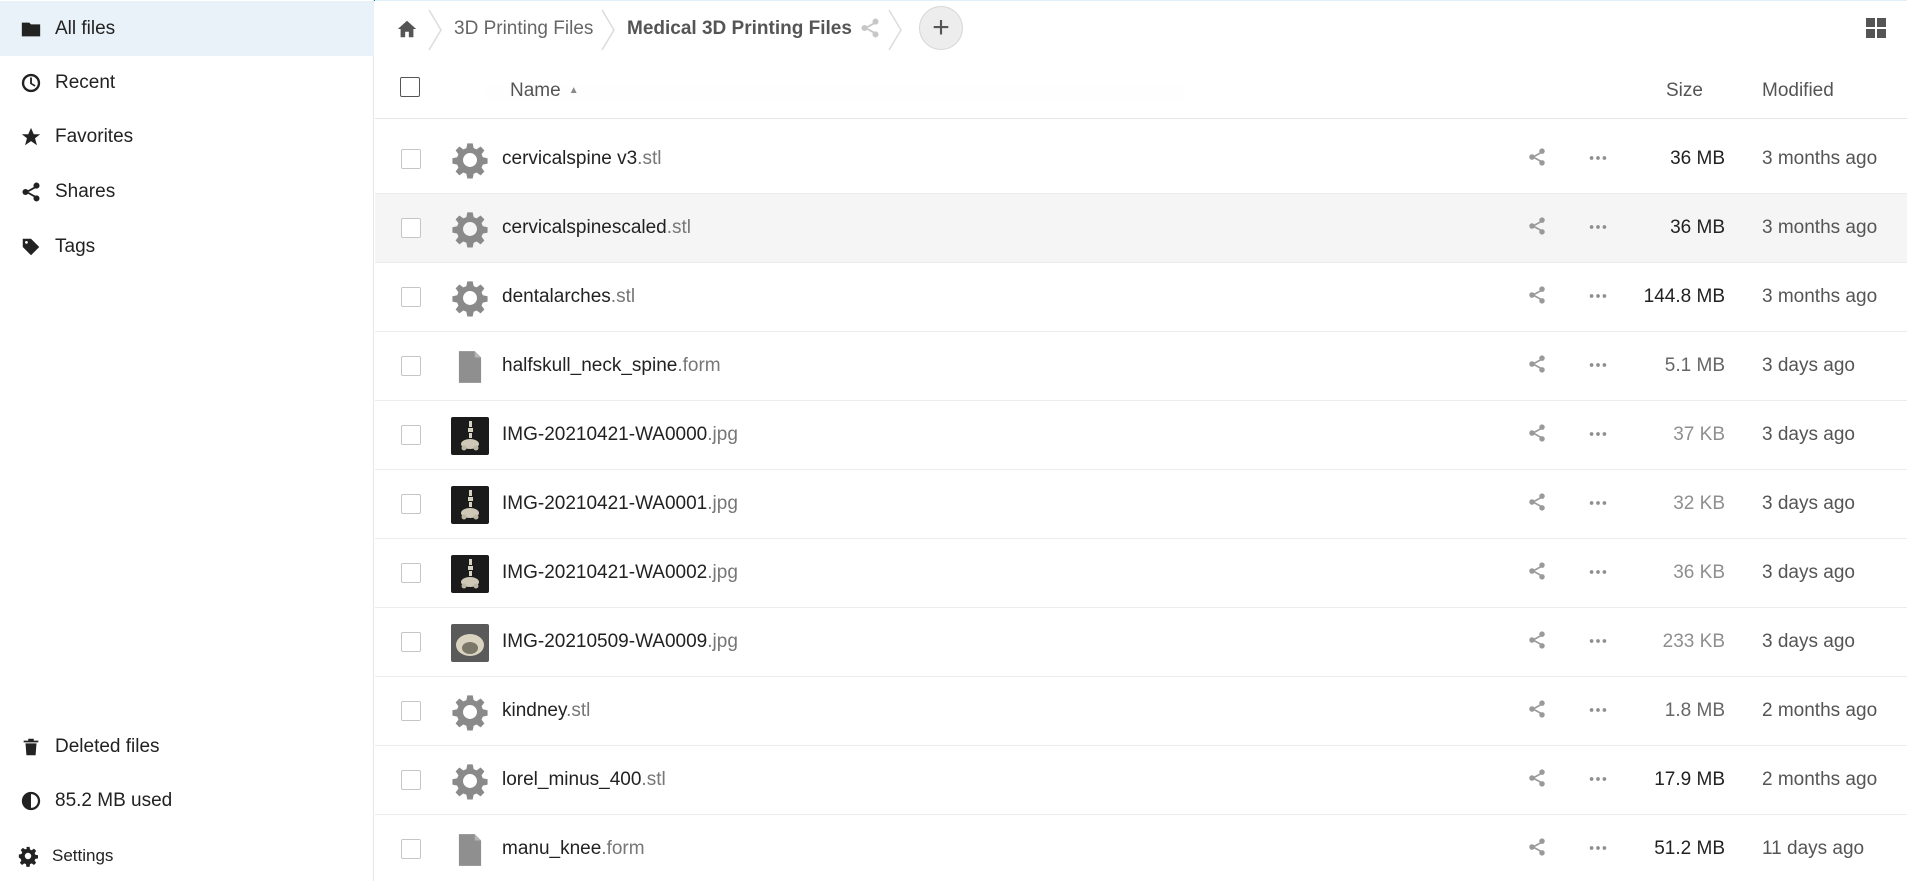 This screenshot has width=1907, height=883. Describe the element at coordinates (1141, 780) in the screenshot. I see `file-row: lorel_minus_400.stl 17.9 MB 2 months ago` at that location.